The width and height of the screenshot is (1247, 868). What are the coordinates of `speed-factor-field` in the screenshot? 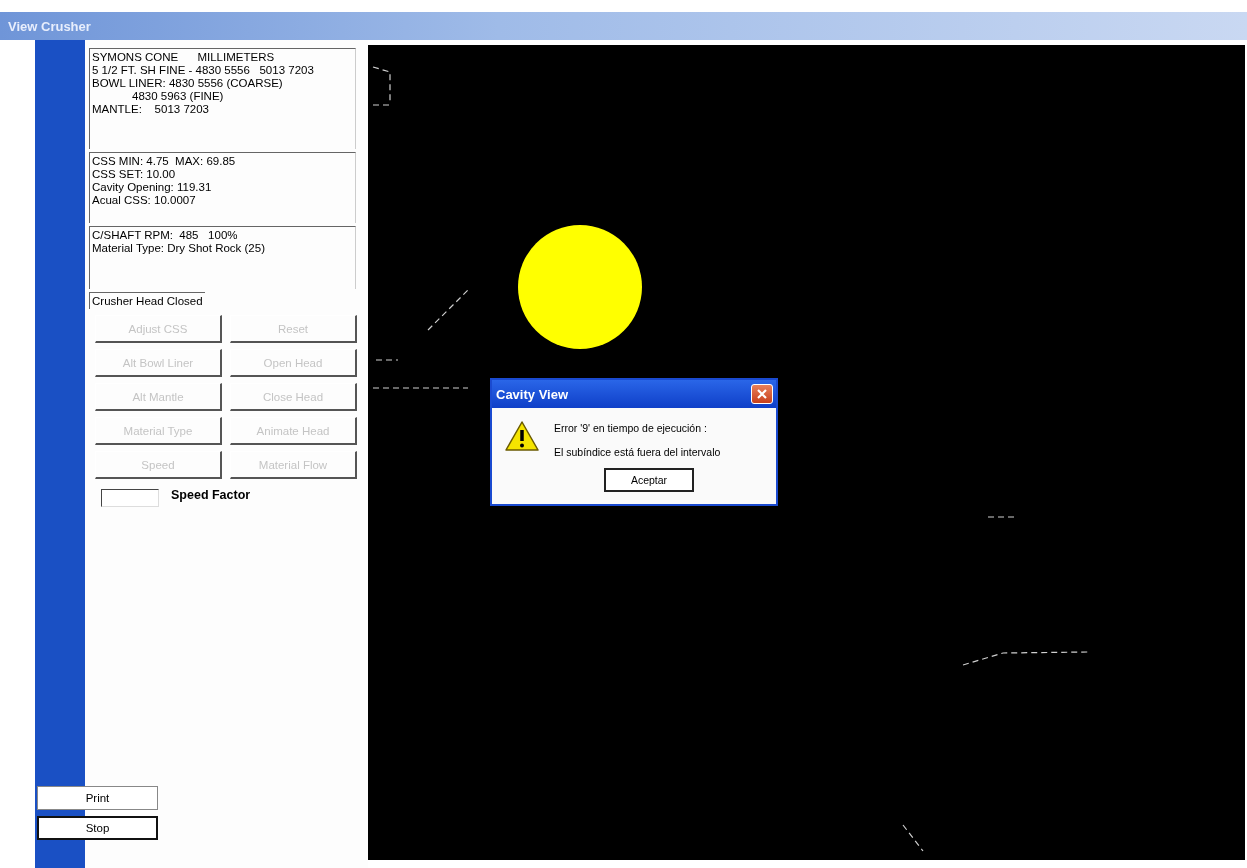 It's located at (130, 498).